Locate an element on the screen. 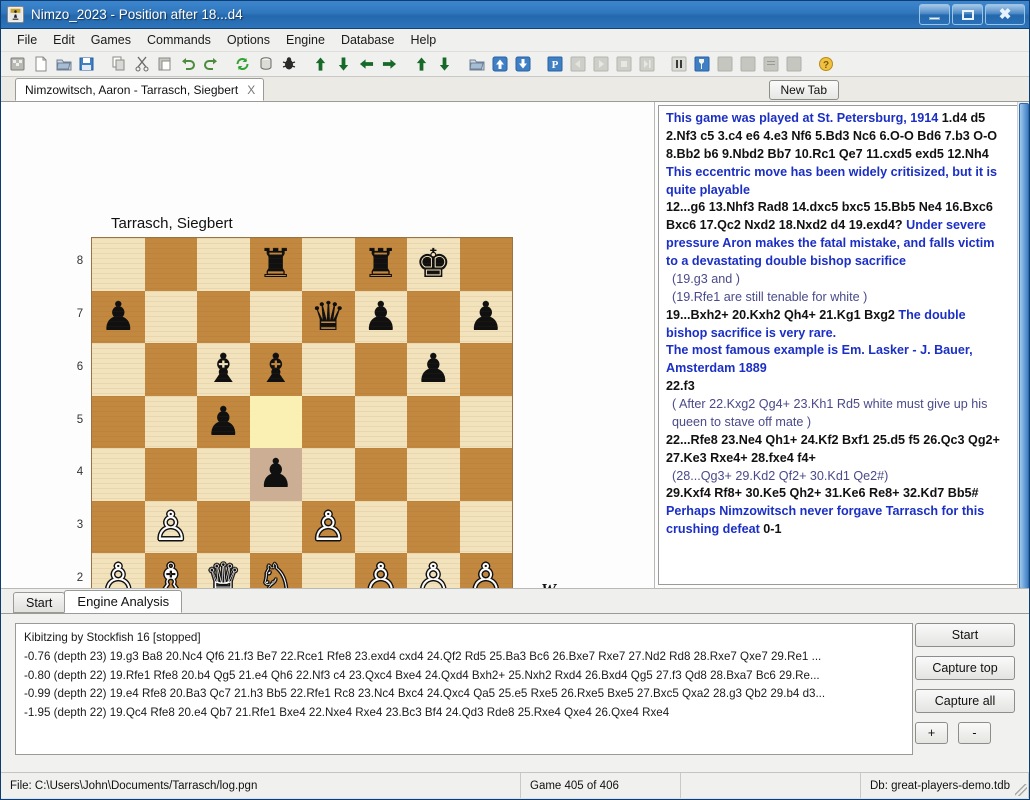  board-square-f3 is located at coordinates (380, 526).